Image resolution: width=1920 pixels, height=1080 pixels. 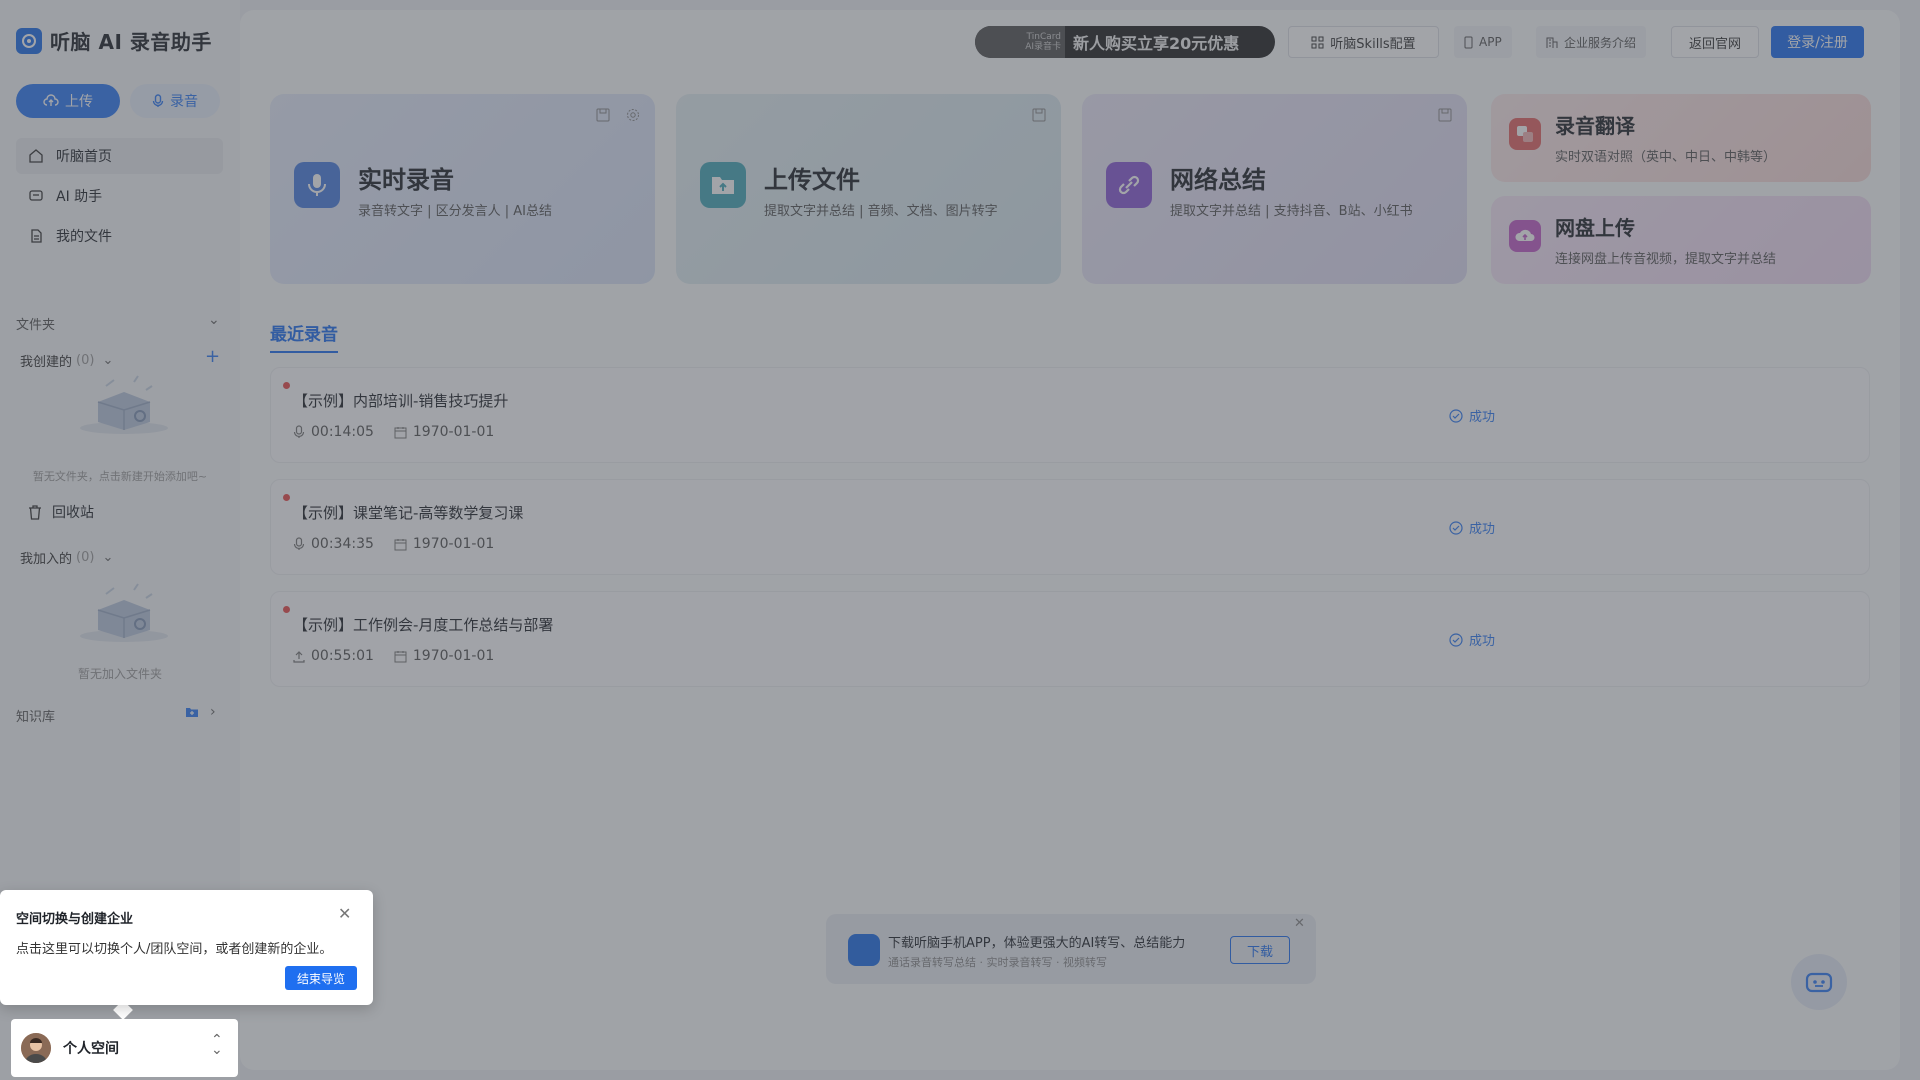 What do you see at coordinates (217, 1045) in the screenshot?
I see `switch-arrows-icon: ⌃ ⌄` at bounding box center [217, 1045].